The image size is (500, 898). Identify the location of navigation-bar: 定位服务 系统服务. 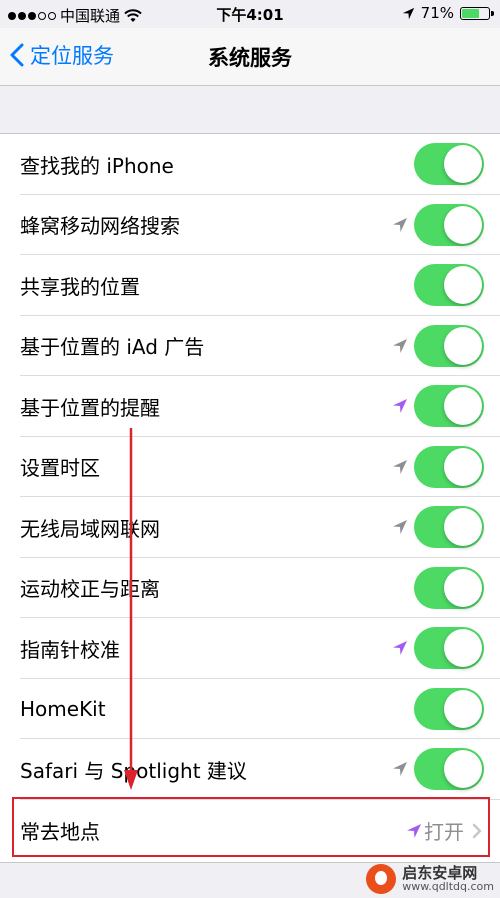
(250, 57).